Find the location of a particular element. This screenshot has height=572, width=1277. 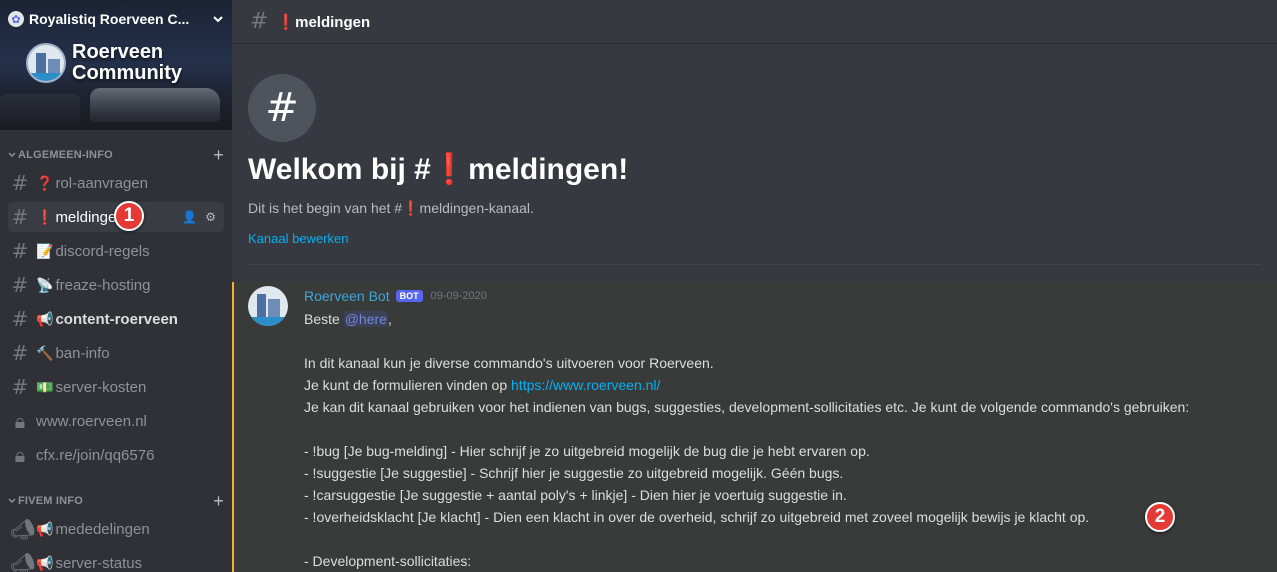

line-text: Je kunt de formulieren vinden op is located at coordinates (408, 385).